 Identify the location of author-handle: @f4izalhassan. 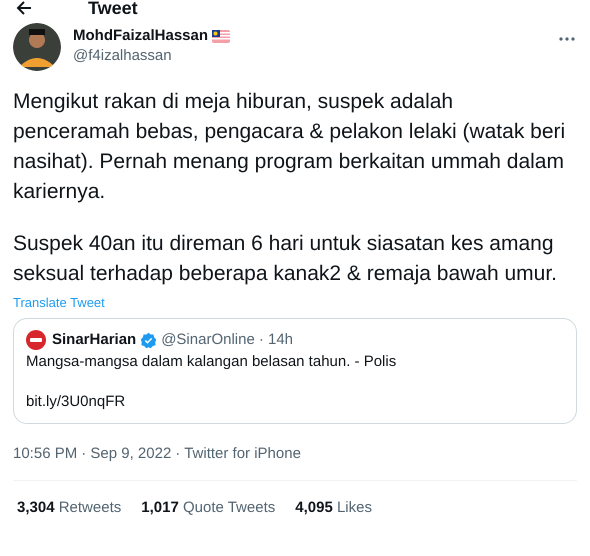
(151, 56).